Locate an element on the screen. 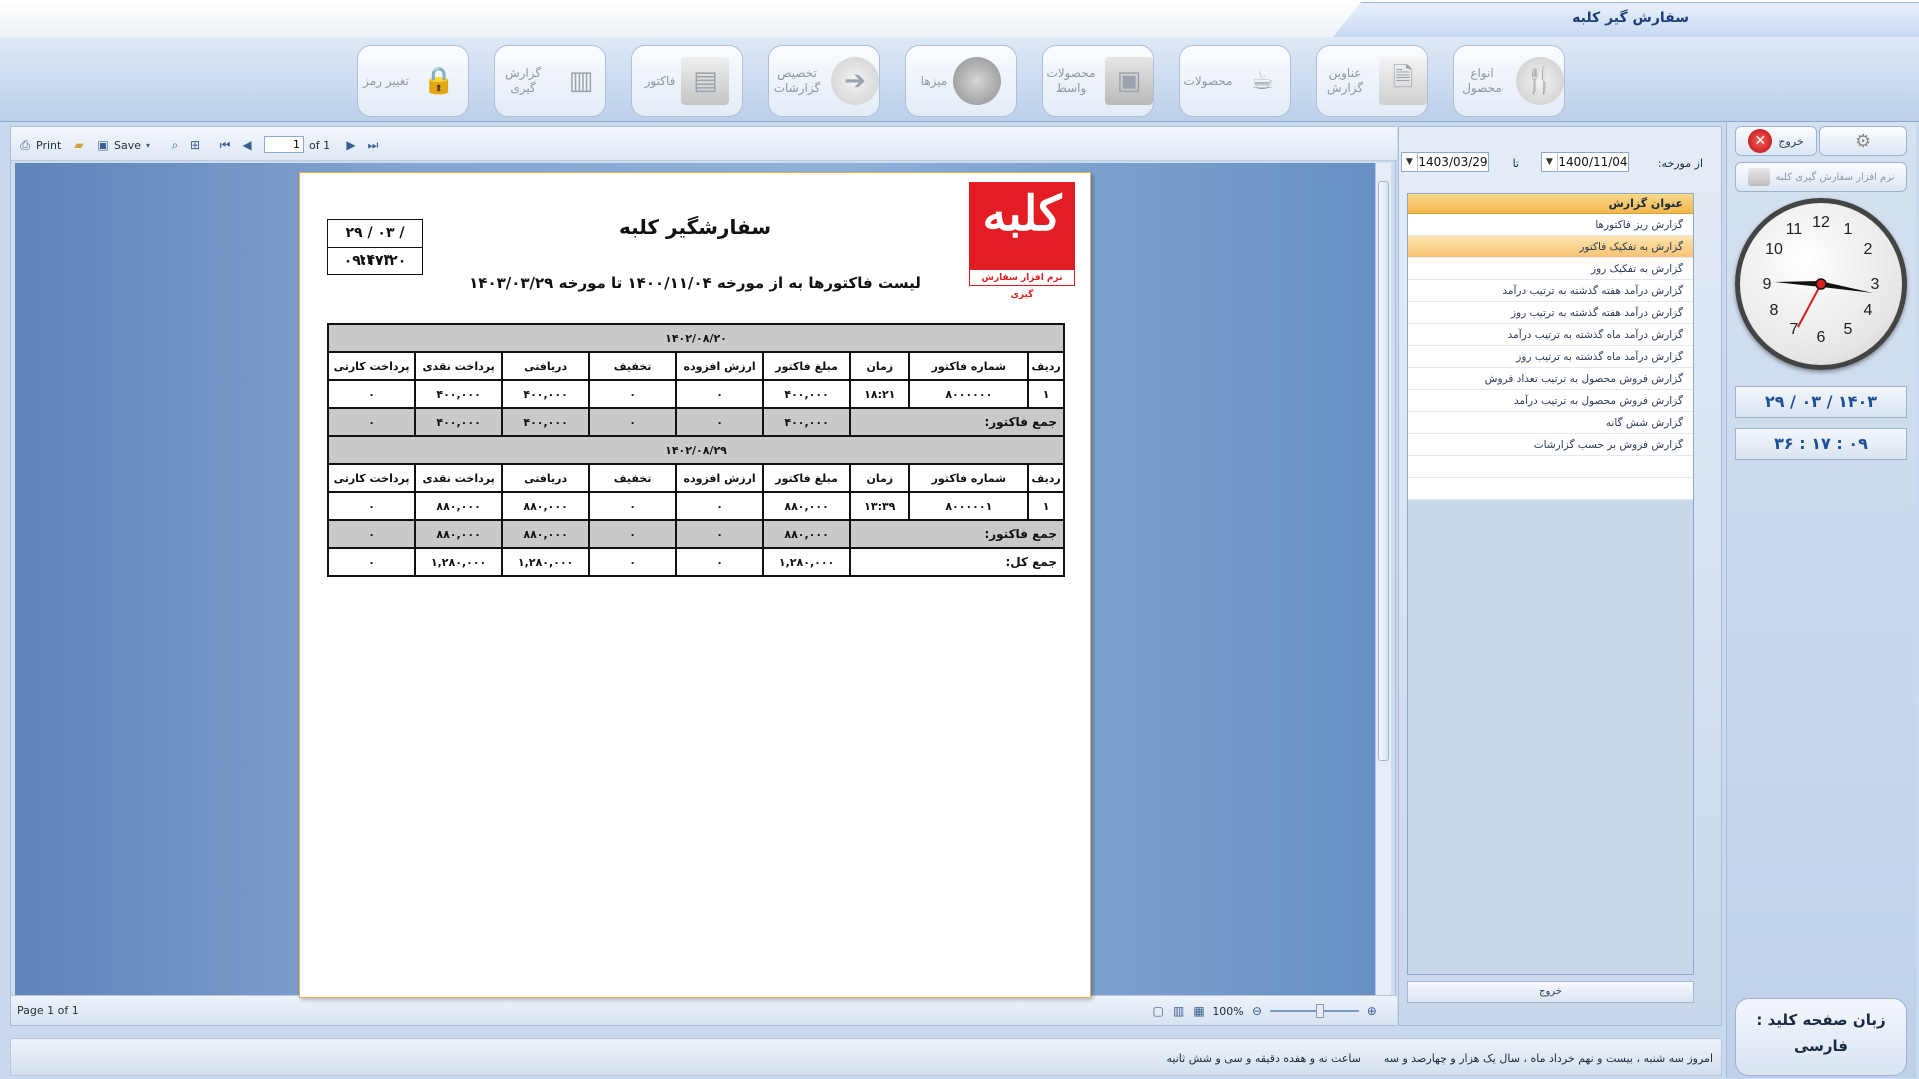 The image size is (1919, 1079). hour-hand is located at coordinates (1797, 284).